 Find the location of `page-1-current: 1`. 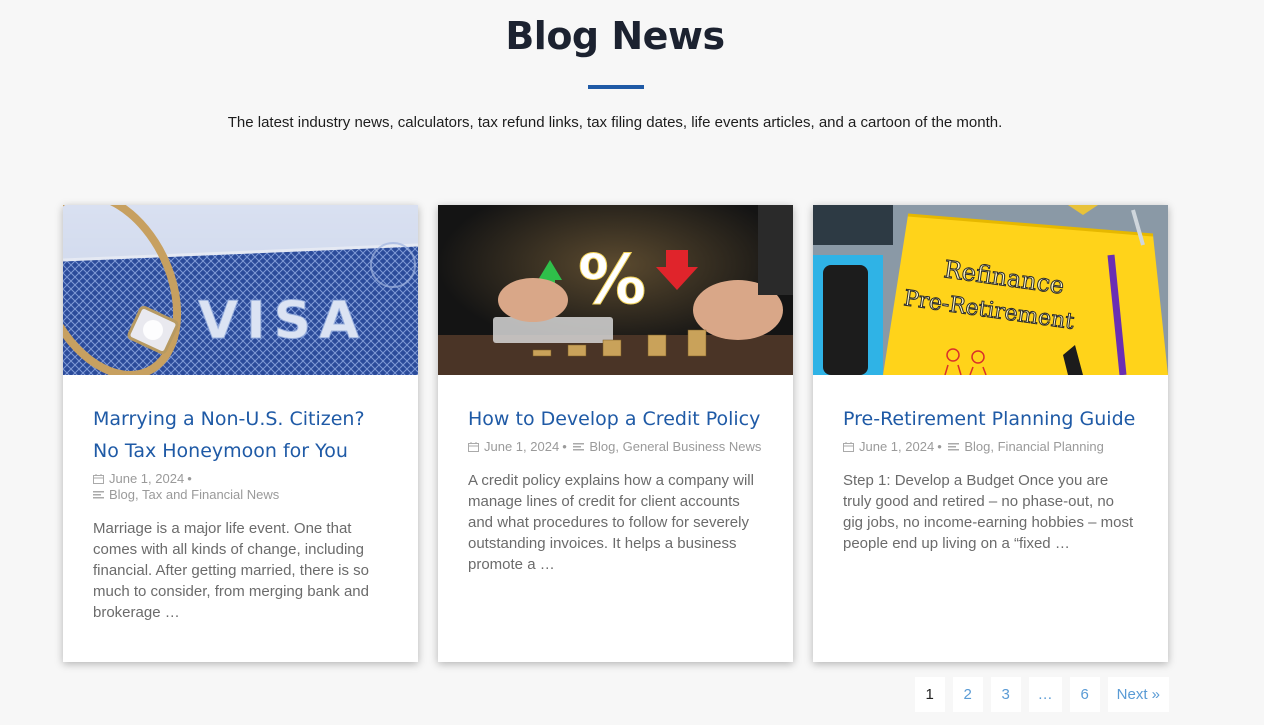

page-1-current: 1 is located at coordinates (929, 694).